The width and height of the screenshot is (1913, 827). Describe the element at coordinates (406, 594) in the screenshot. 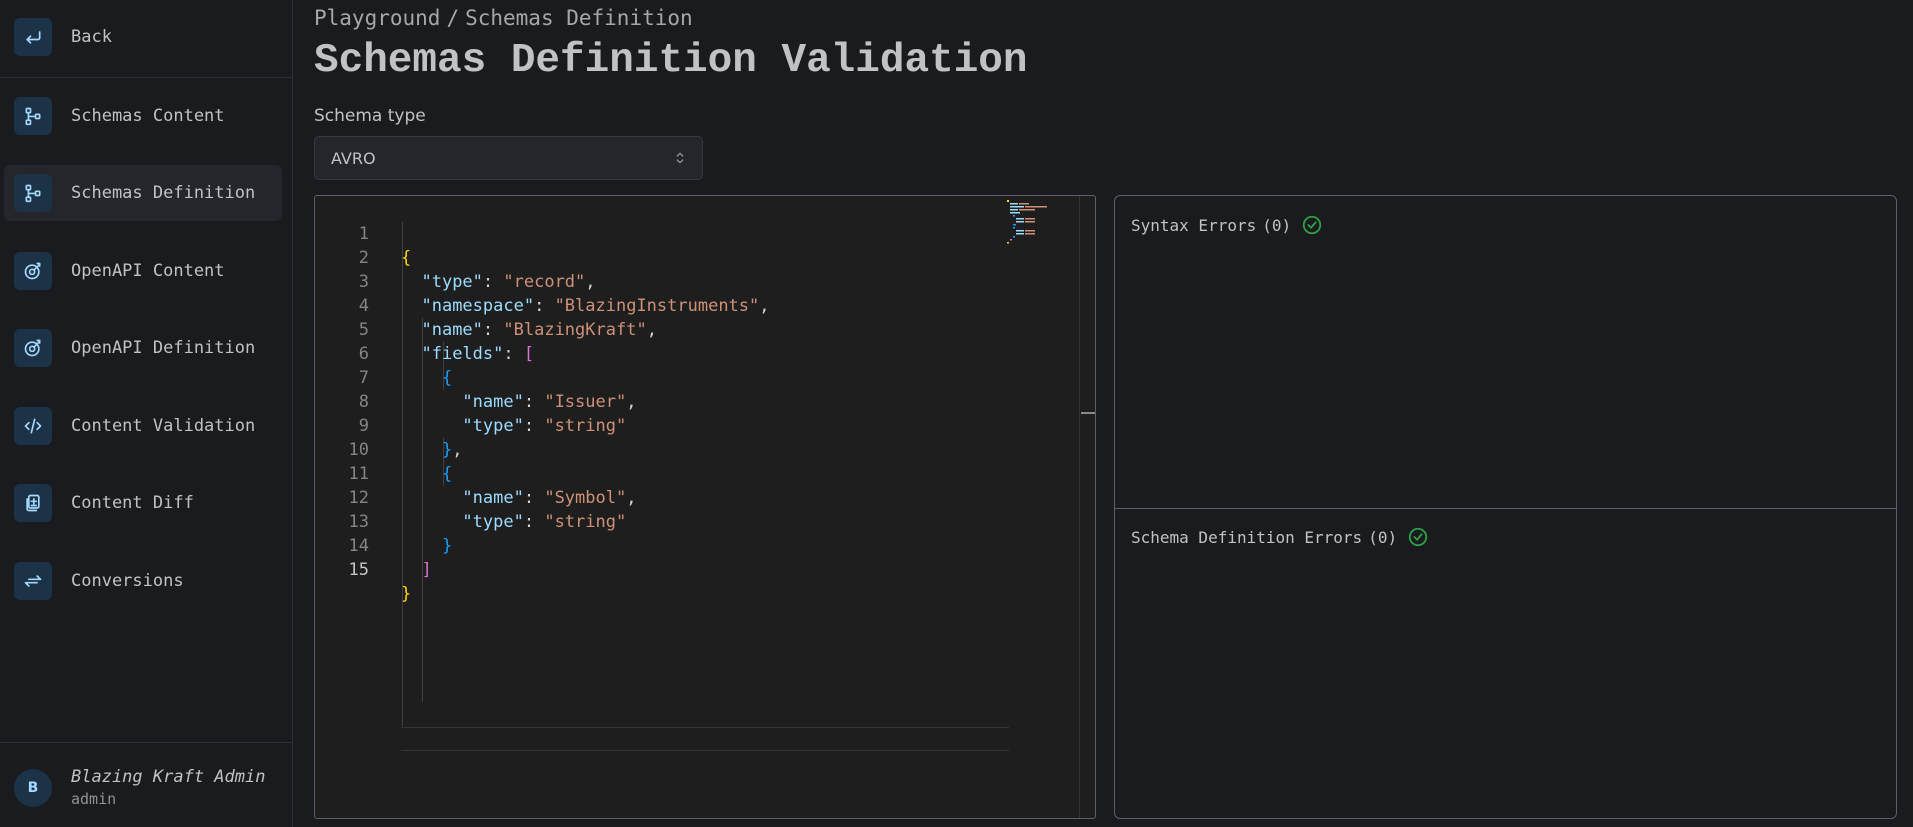

I see `code-text: }` at that location.